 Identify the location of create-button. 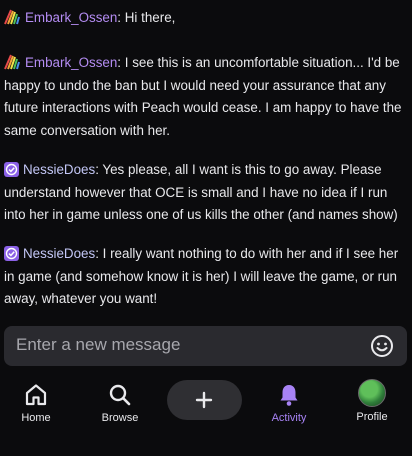
(204, 400).